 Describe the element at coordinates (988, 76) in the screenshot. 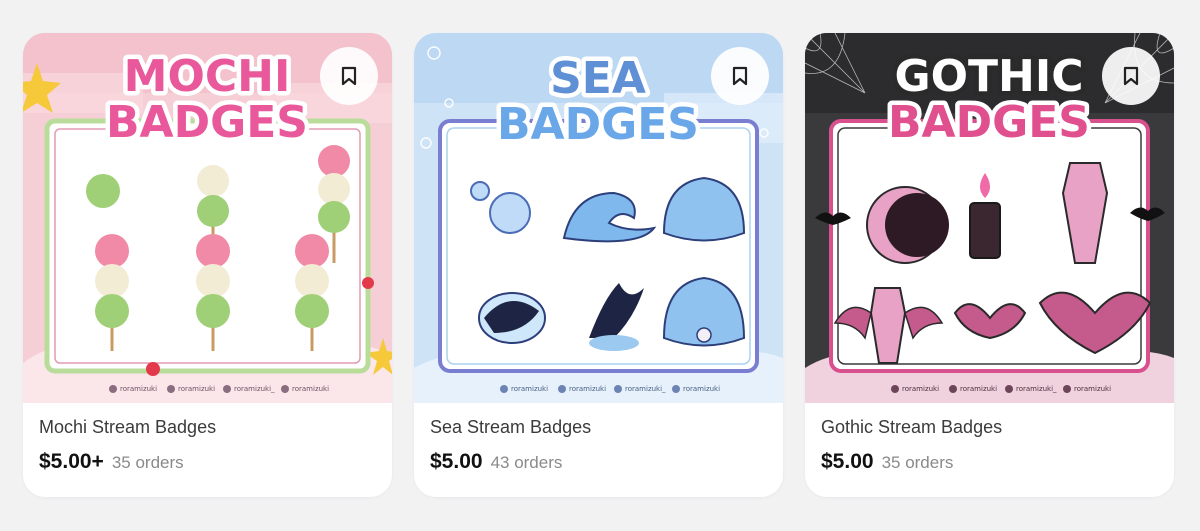

I see `banner-line1: GOTHIC` at that location.